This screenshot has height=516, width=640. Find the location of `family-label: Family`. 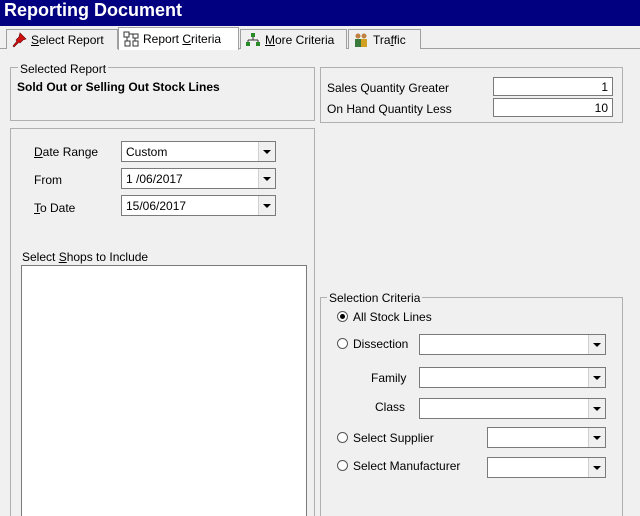

family-label: Family is located at coordinates (389, 378).